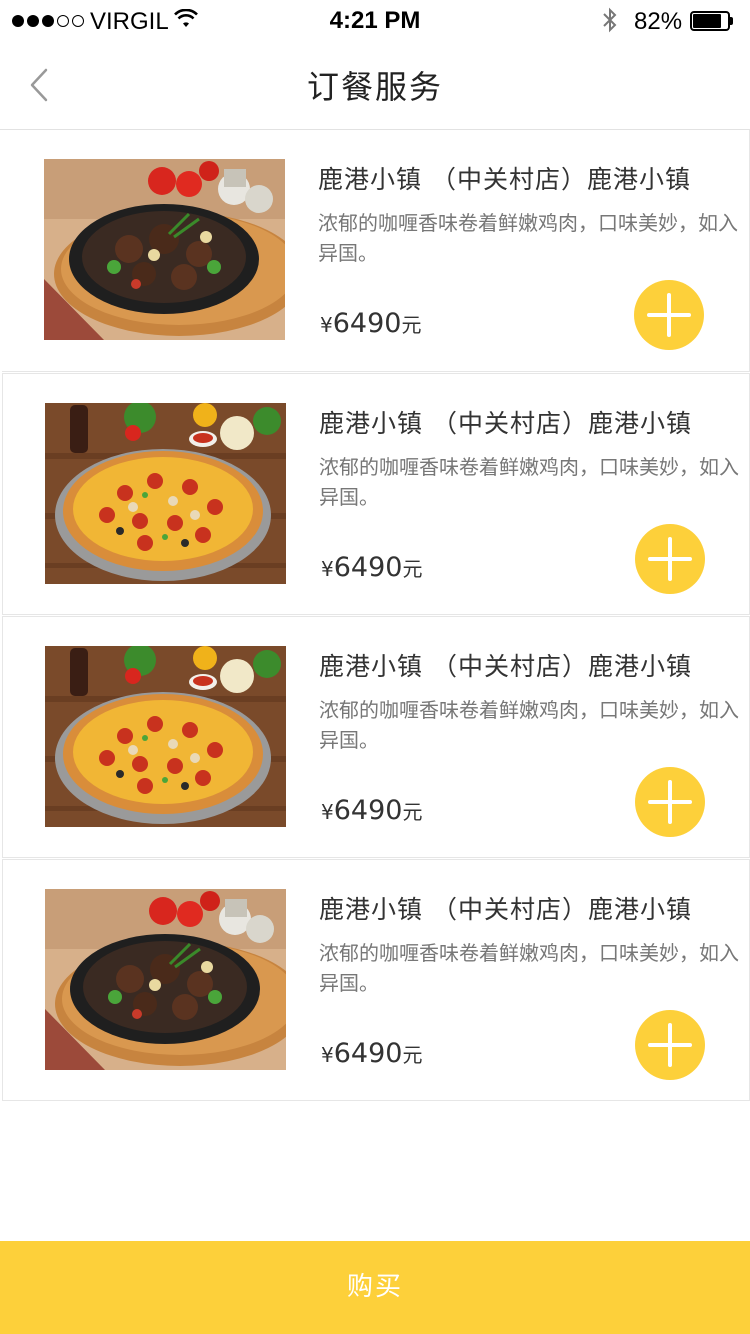 The width and height of the screenshot is (750, 1334). I want to click on page-title: 订餐服务, so click(374, 87).